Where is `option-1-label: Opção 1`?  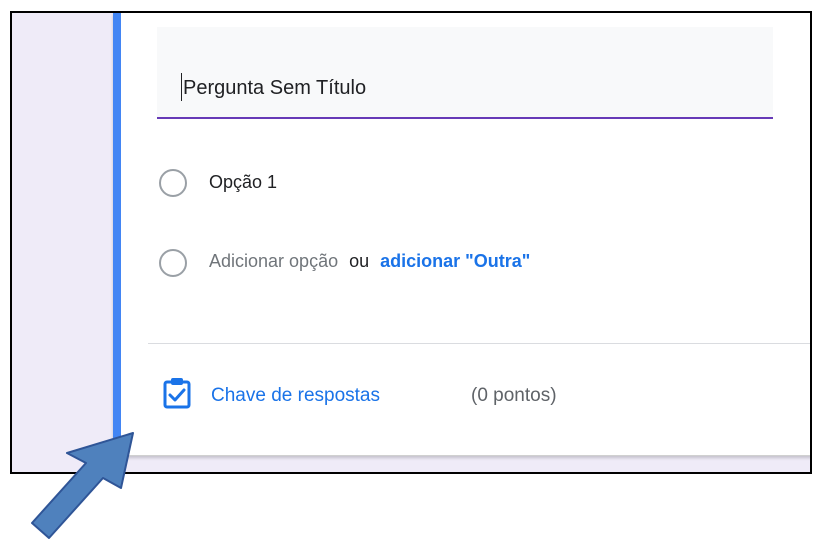 option-1-label: Opção 1 is located at coordinates (243, 182).